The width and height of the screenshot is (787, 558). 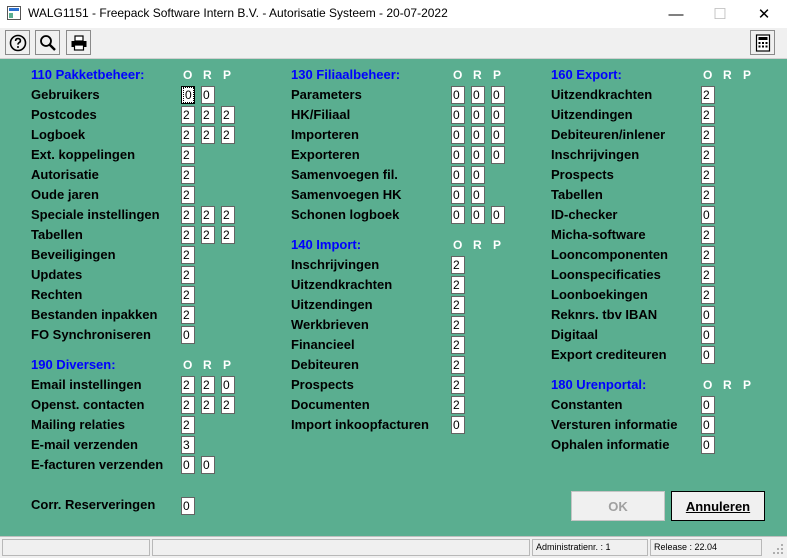 What do you see at coordinates (17, 42) in the screenshot?
I see `help-button` at bounding box center [17, 42].